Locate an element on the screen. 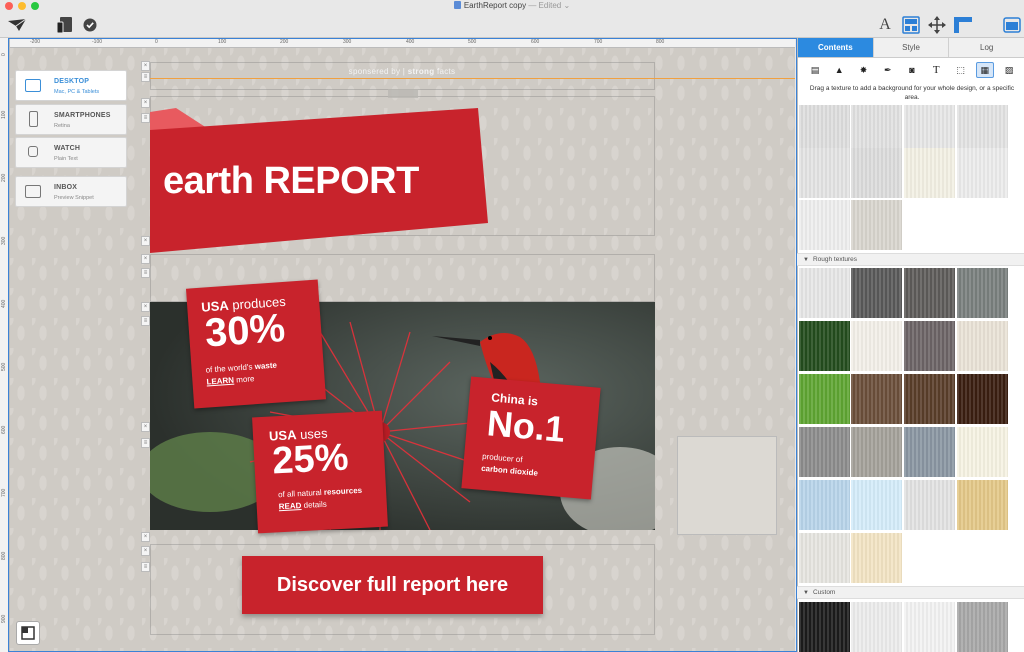 The width and height of the screenshot is (1024, 652). device-watch: WATCH Plain Text is located at coordinates (71, 152).